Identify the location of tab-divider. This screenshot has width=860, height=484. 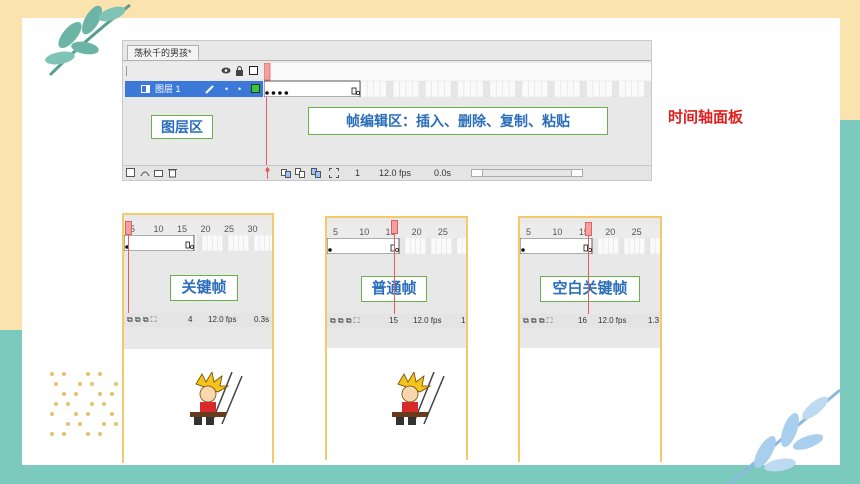
(387, 60).